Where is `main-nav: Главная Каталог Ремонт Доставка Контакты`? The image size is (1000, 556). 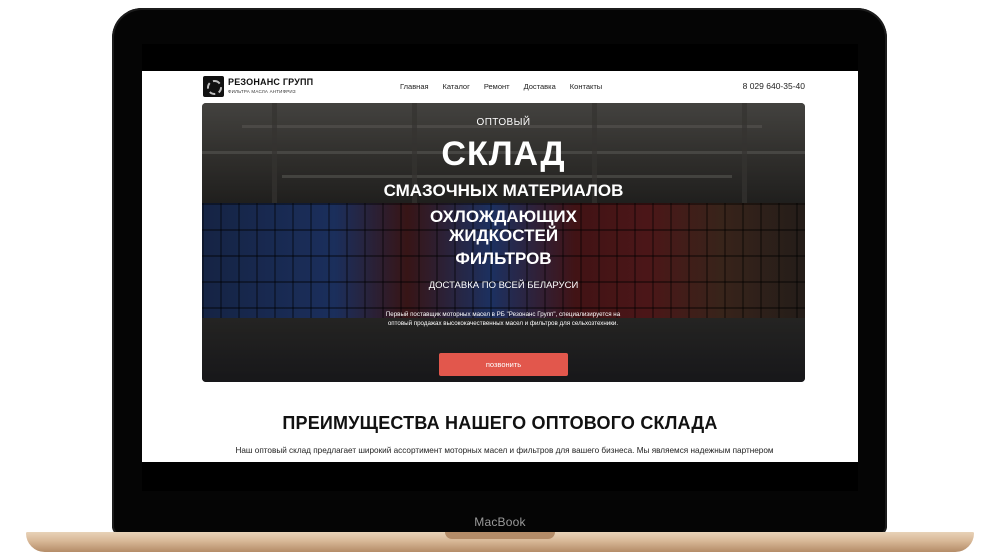
main-nav: Главная Каталог Ремонт Доставка Контакты is located at coordinates (501, 86).